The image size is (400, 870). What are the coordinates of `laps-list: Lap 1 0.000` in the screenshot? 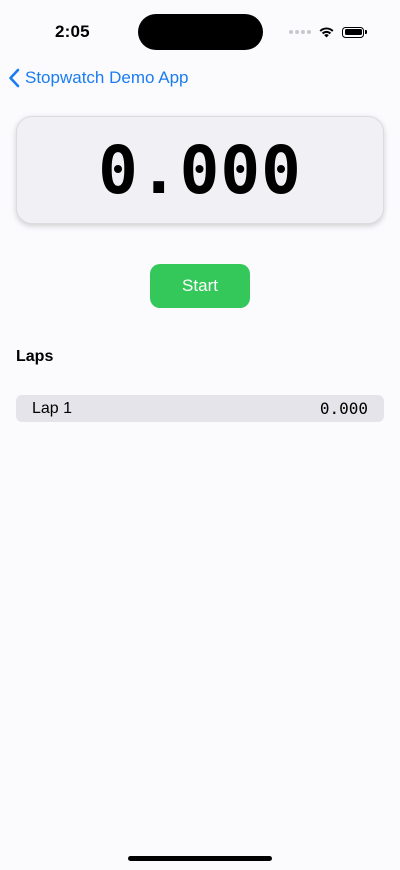 It's located at (200, 408).